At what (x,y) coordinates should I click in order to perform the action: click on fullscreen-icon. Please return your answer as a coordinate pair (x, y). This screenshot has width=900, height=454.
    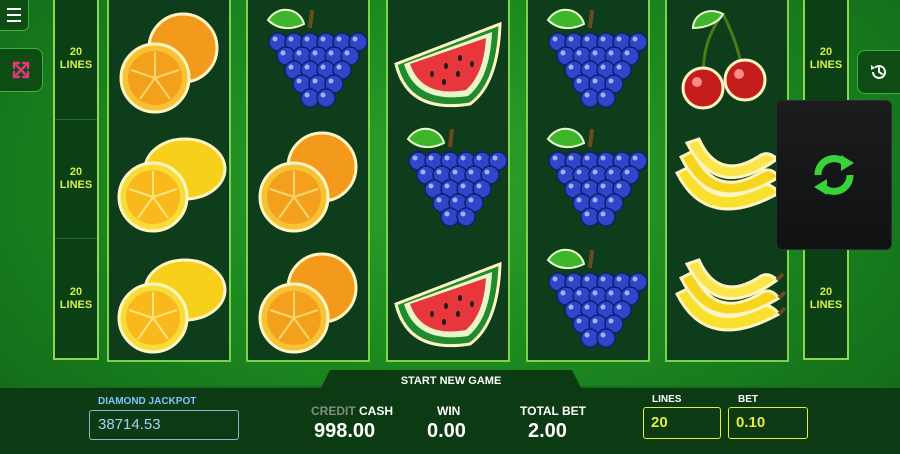
    Looking at the image, I should click on (21, 70).